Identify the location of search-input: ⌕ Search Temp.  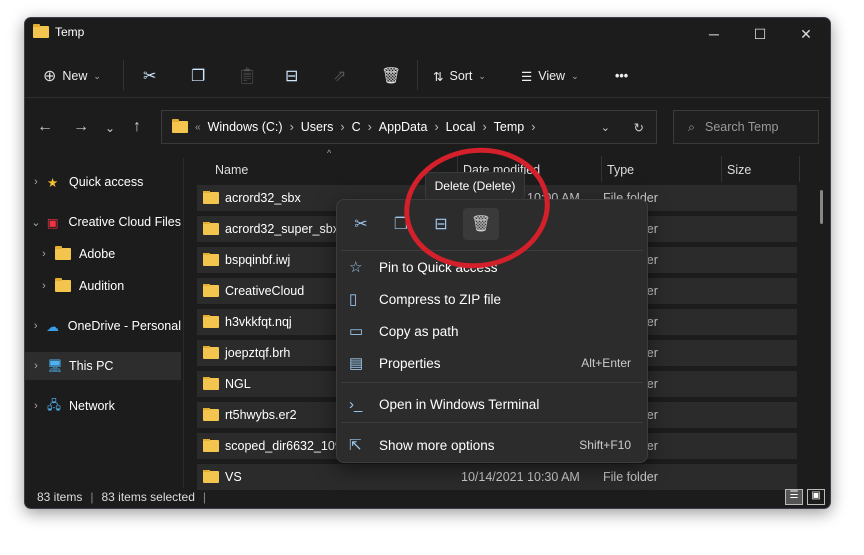
(746, 127).